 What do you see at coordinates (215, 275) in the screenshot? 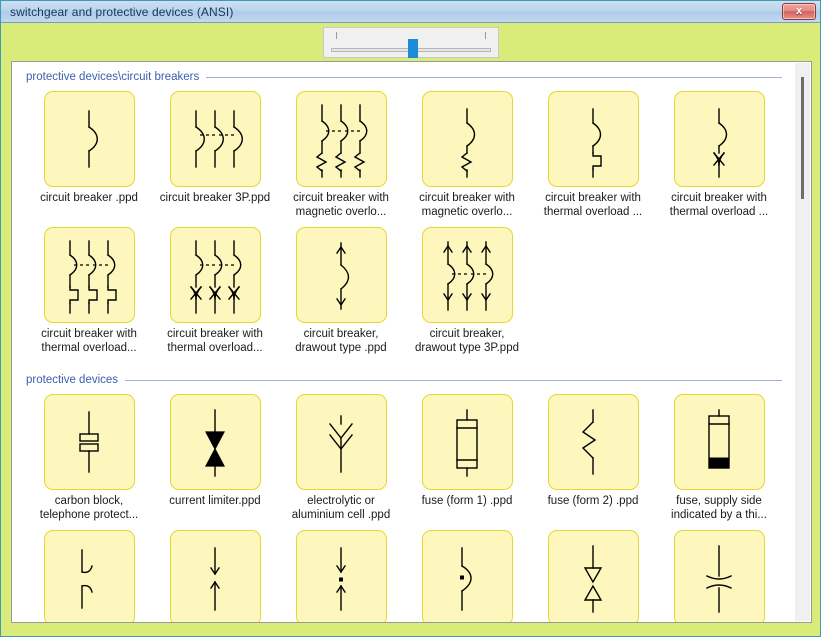
I see `circuit-breaker-thermal-x-3p-icon` at bounding box center [215, 275].